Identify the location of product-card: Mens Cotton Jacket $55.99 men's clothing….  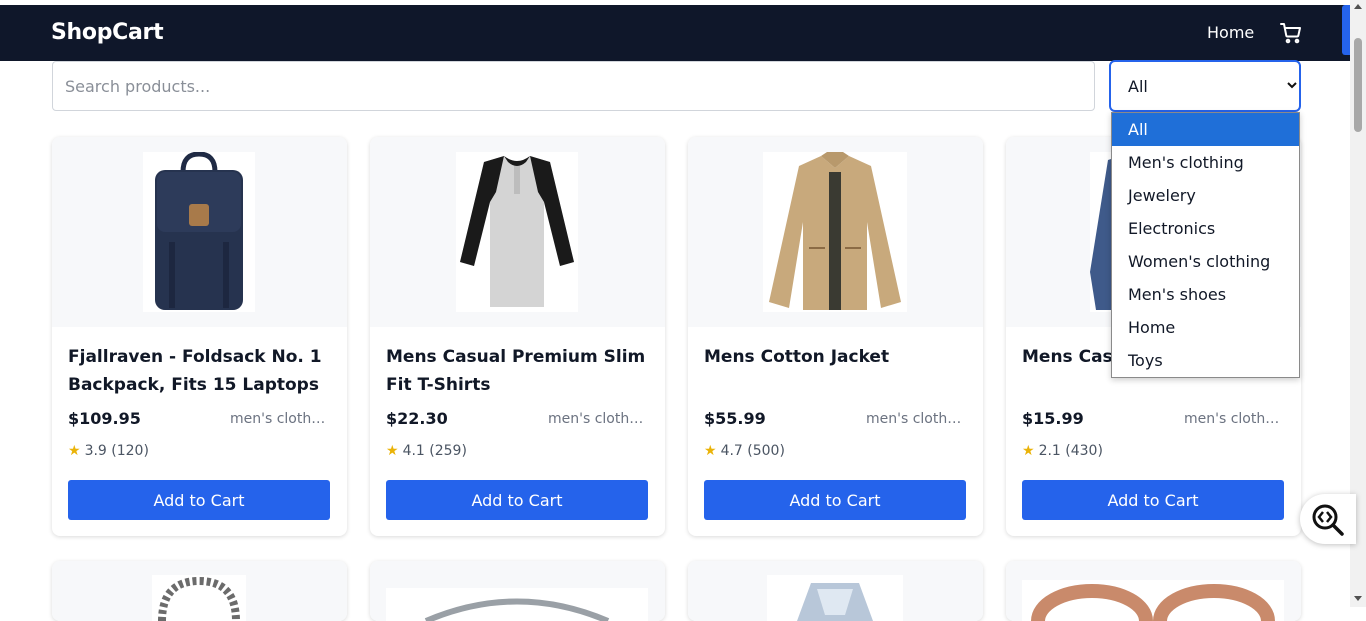
(835, 336).